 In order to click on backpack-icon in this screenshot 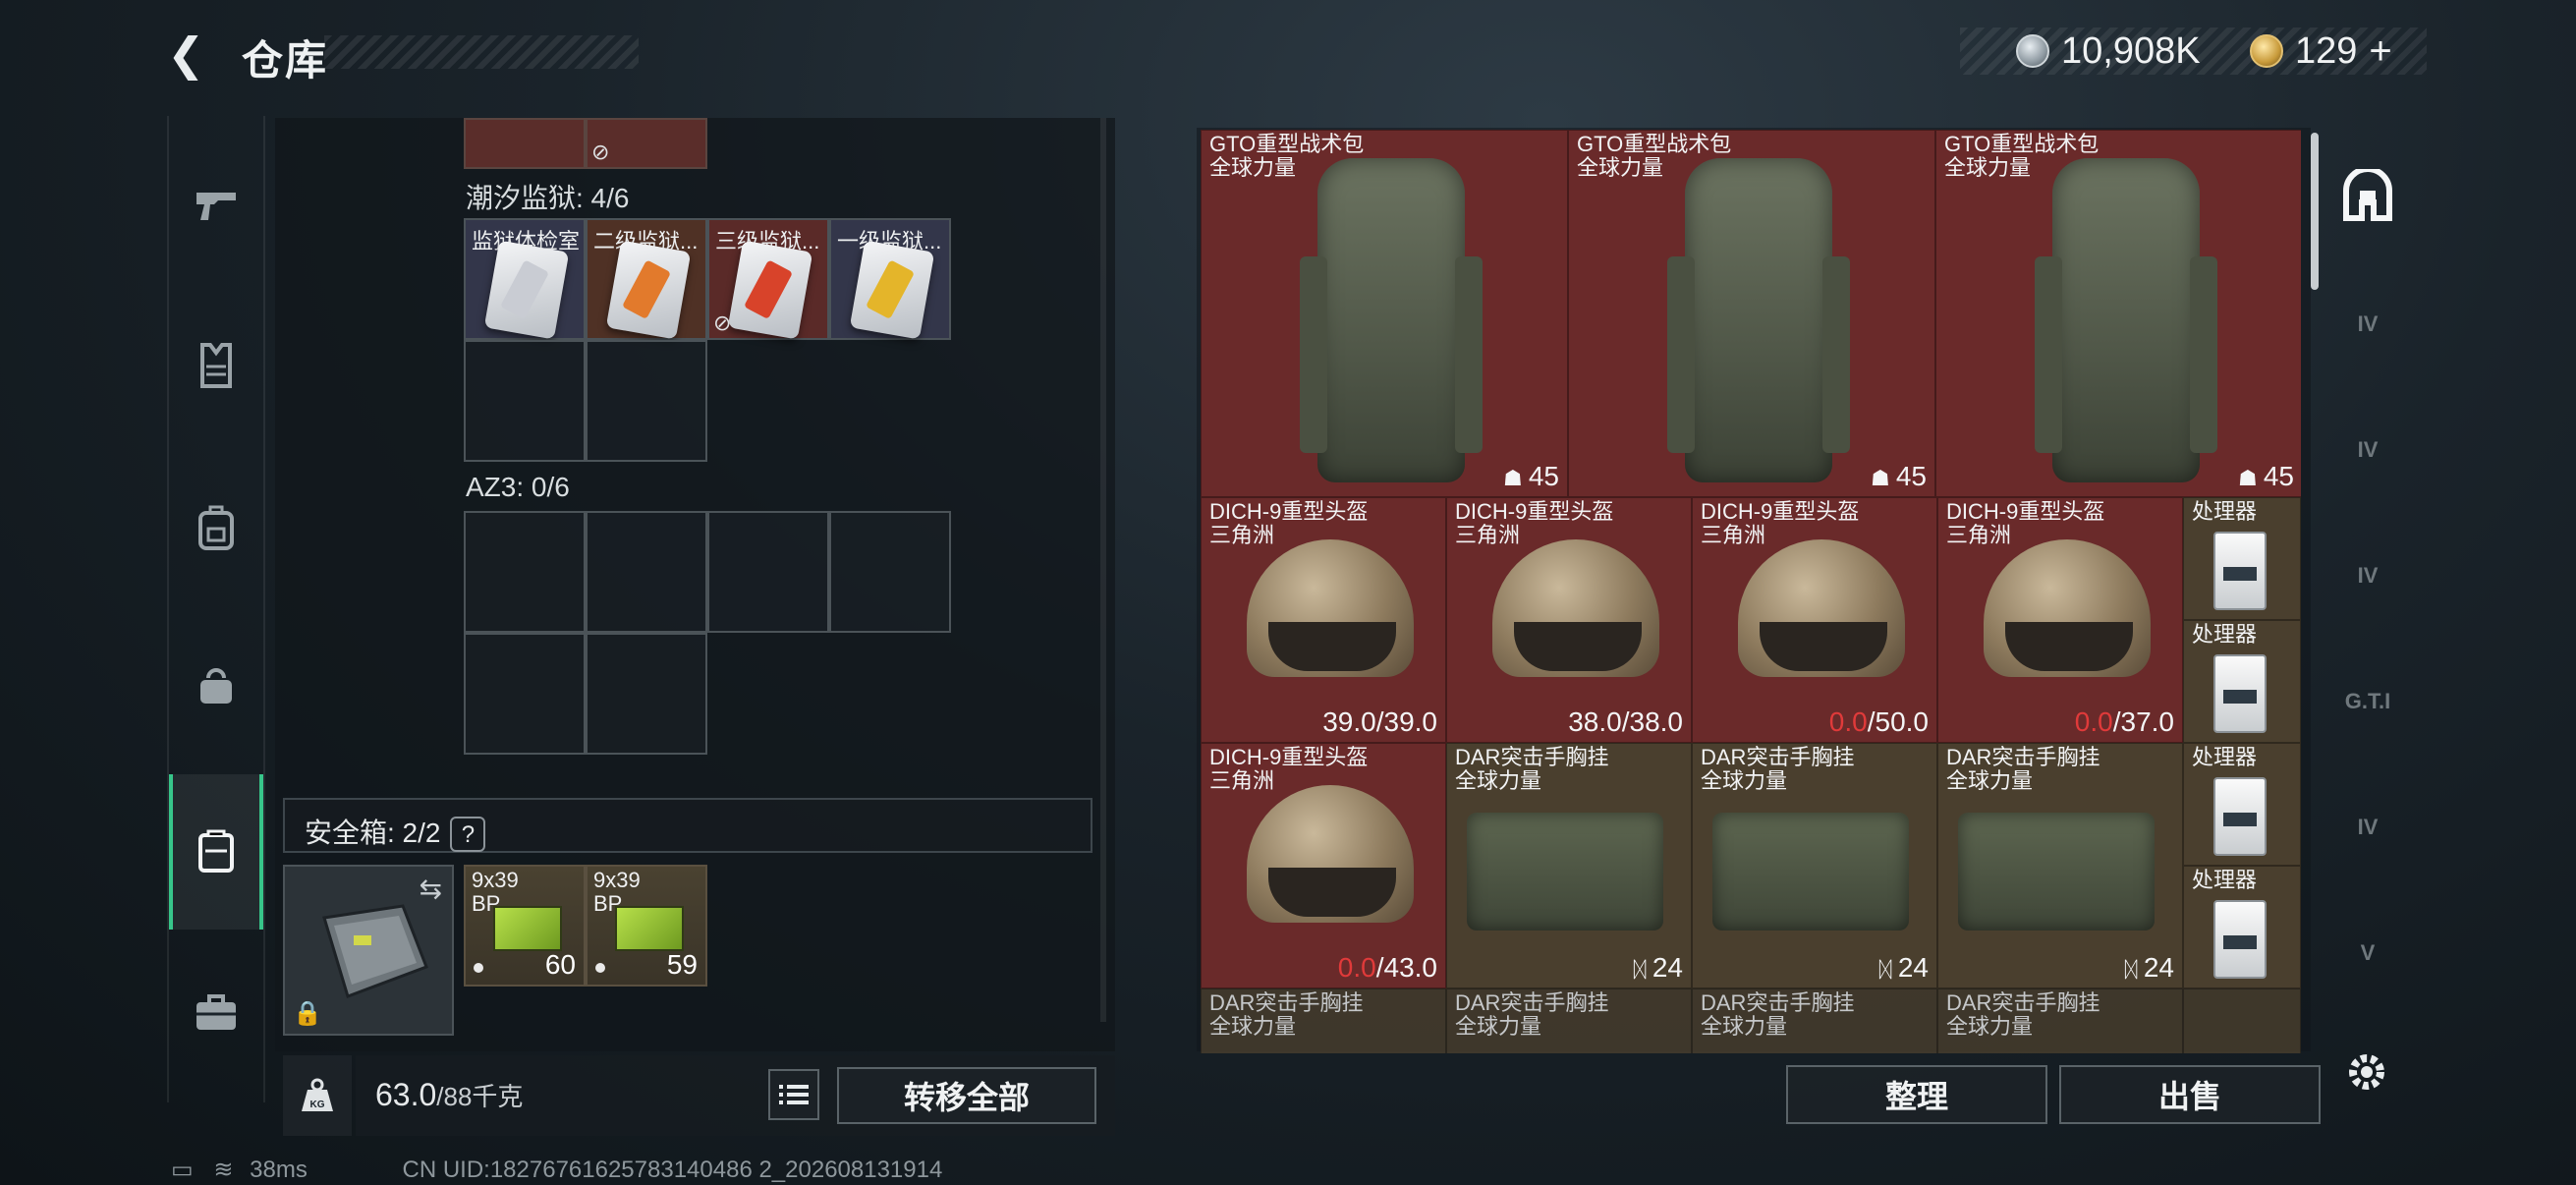, I will do `click(216, 527)`.